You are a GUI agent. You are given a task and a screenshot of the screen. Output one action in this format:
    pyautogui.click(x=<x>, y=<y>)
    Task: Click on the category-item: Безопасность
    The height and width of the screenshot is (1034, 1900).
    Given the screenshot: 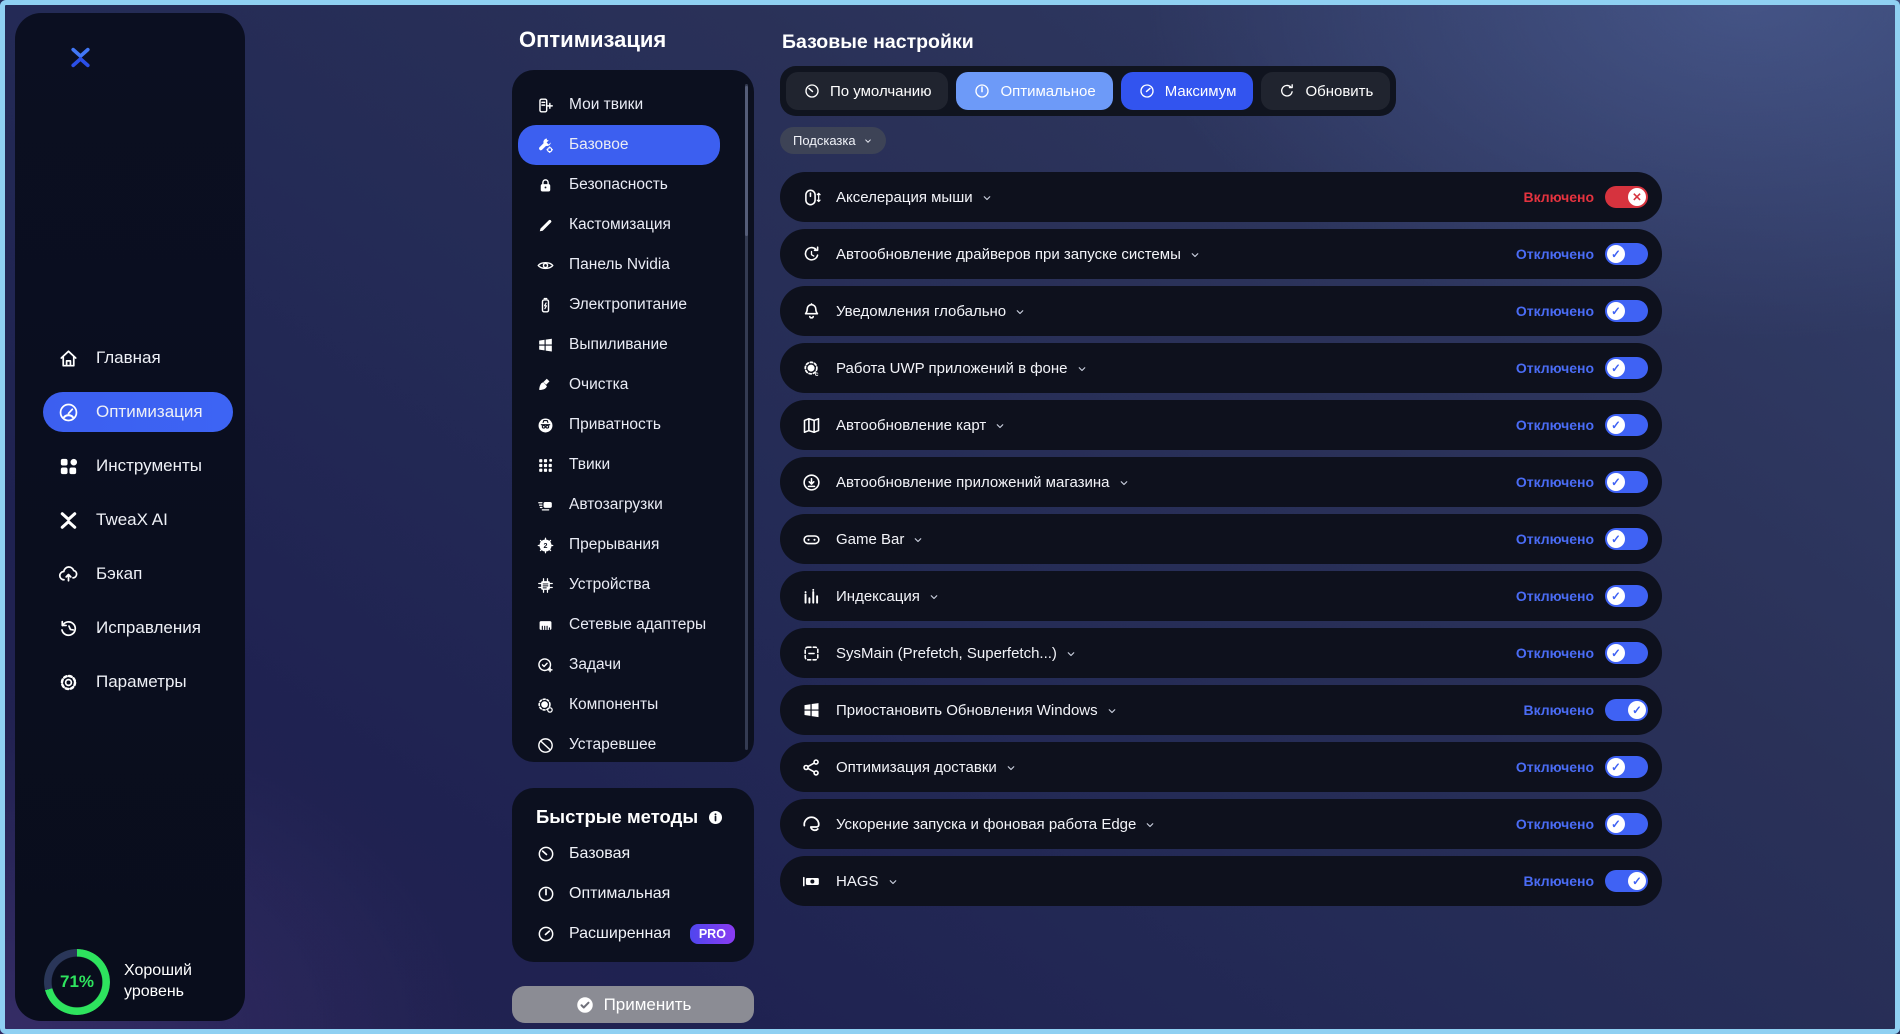 What is the action you would take?
    pyautogui.click(x=619, y=185)
    